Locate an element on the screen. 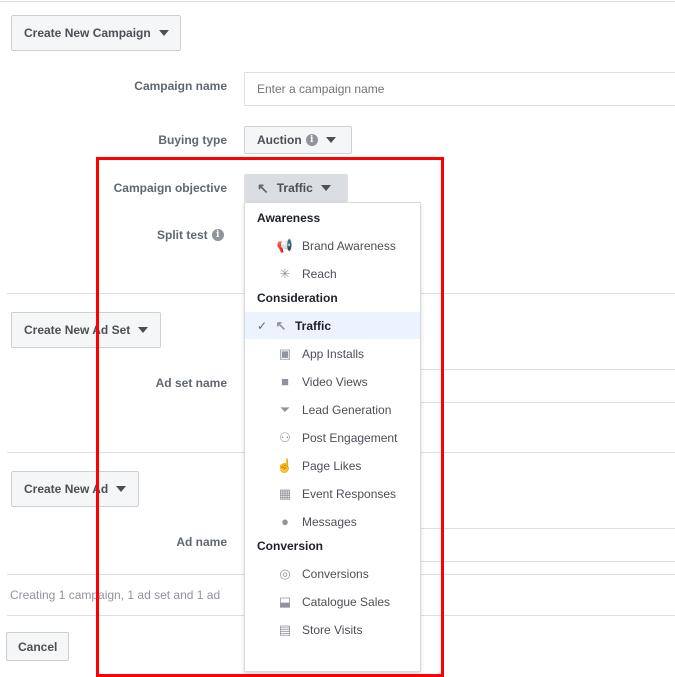 The image size is (675, 677). campaign-name-input is located at coordinates (459, 89).